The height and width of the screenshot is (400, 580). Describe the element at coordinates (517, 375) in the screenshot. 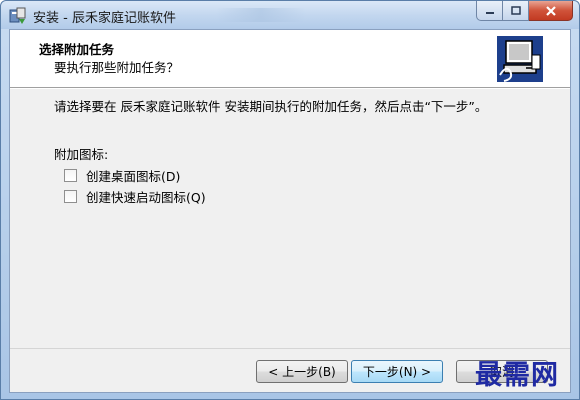

I see `site-watermark: 最需网` at that location.